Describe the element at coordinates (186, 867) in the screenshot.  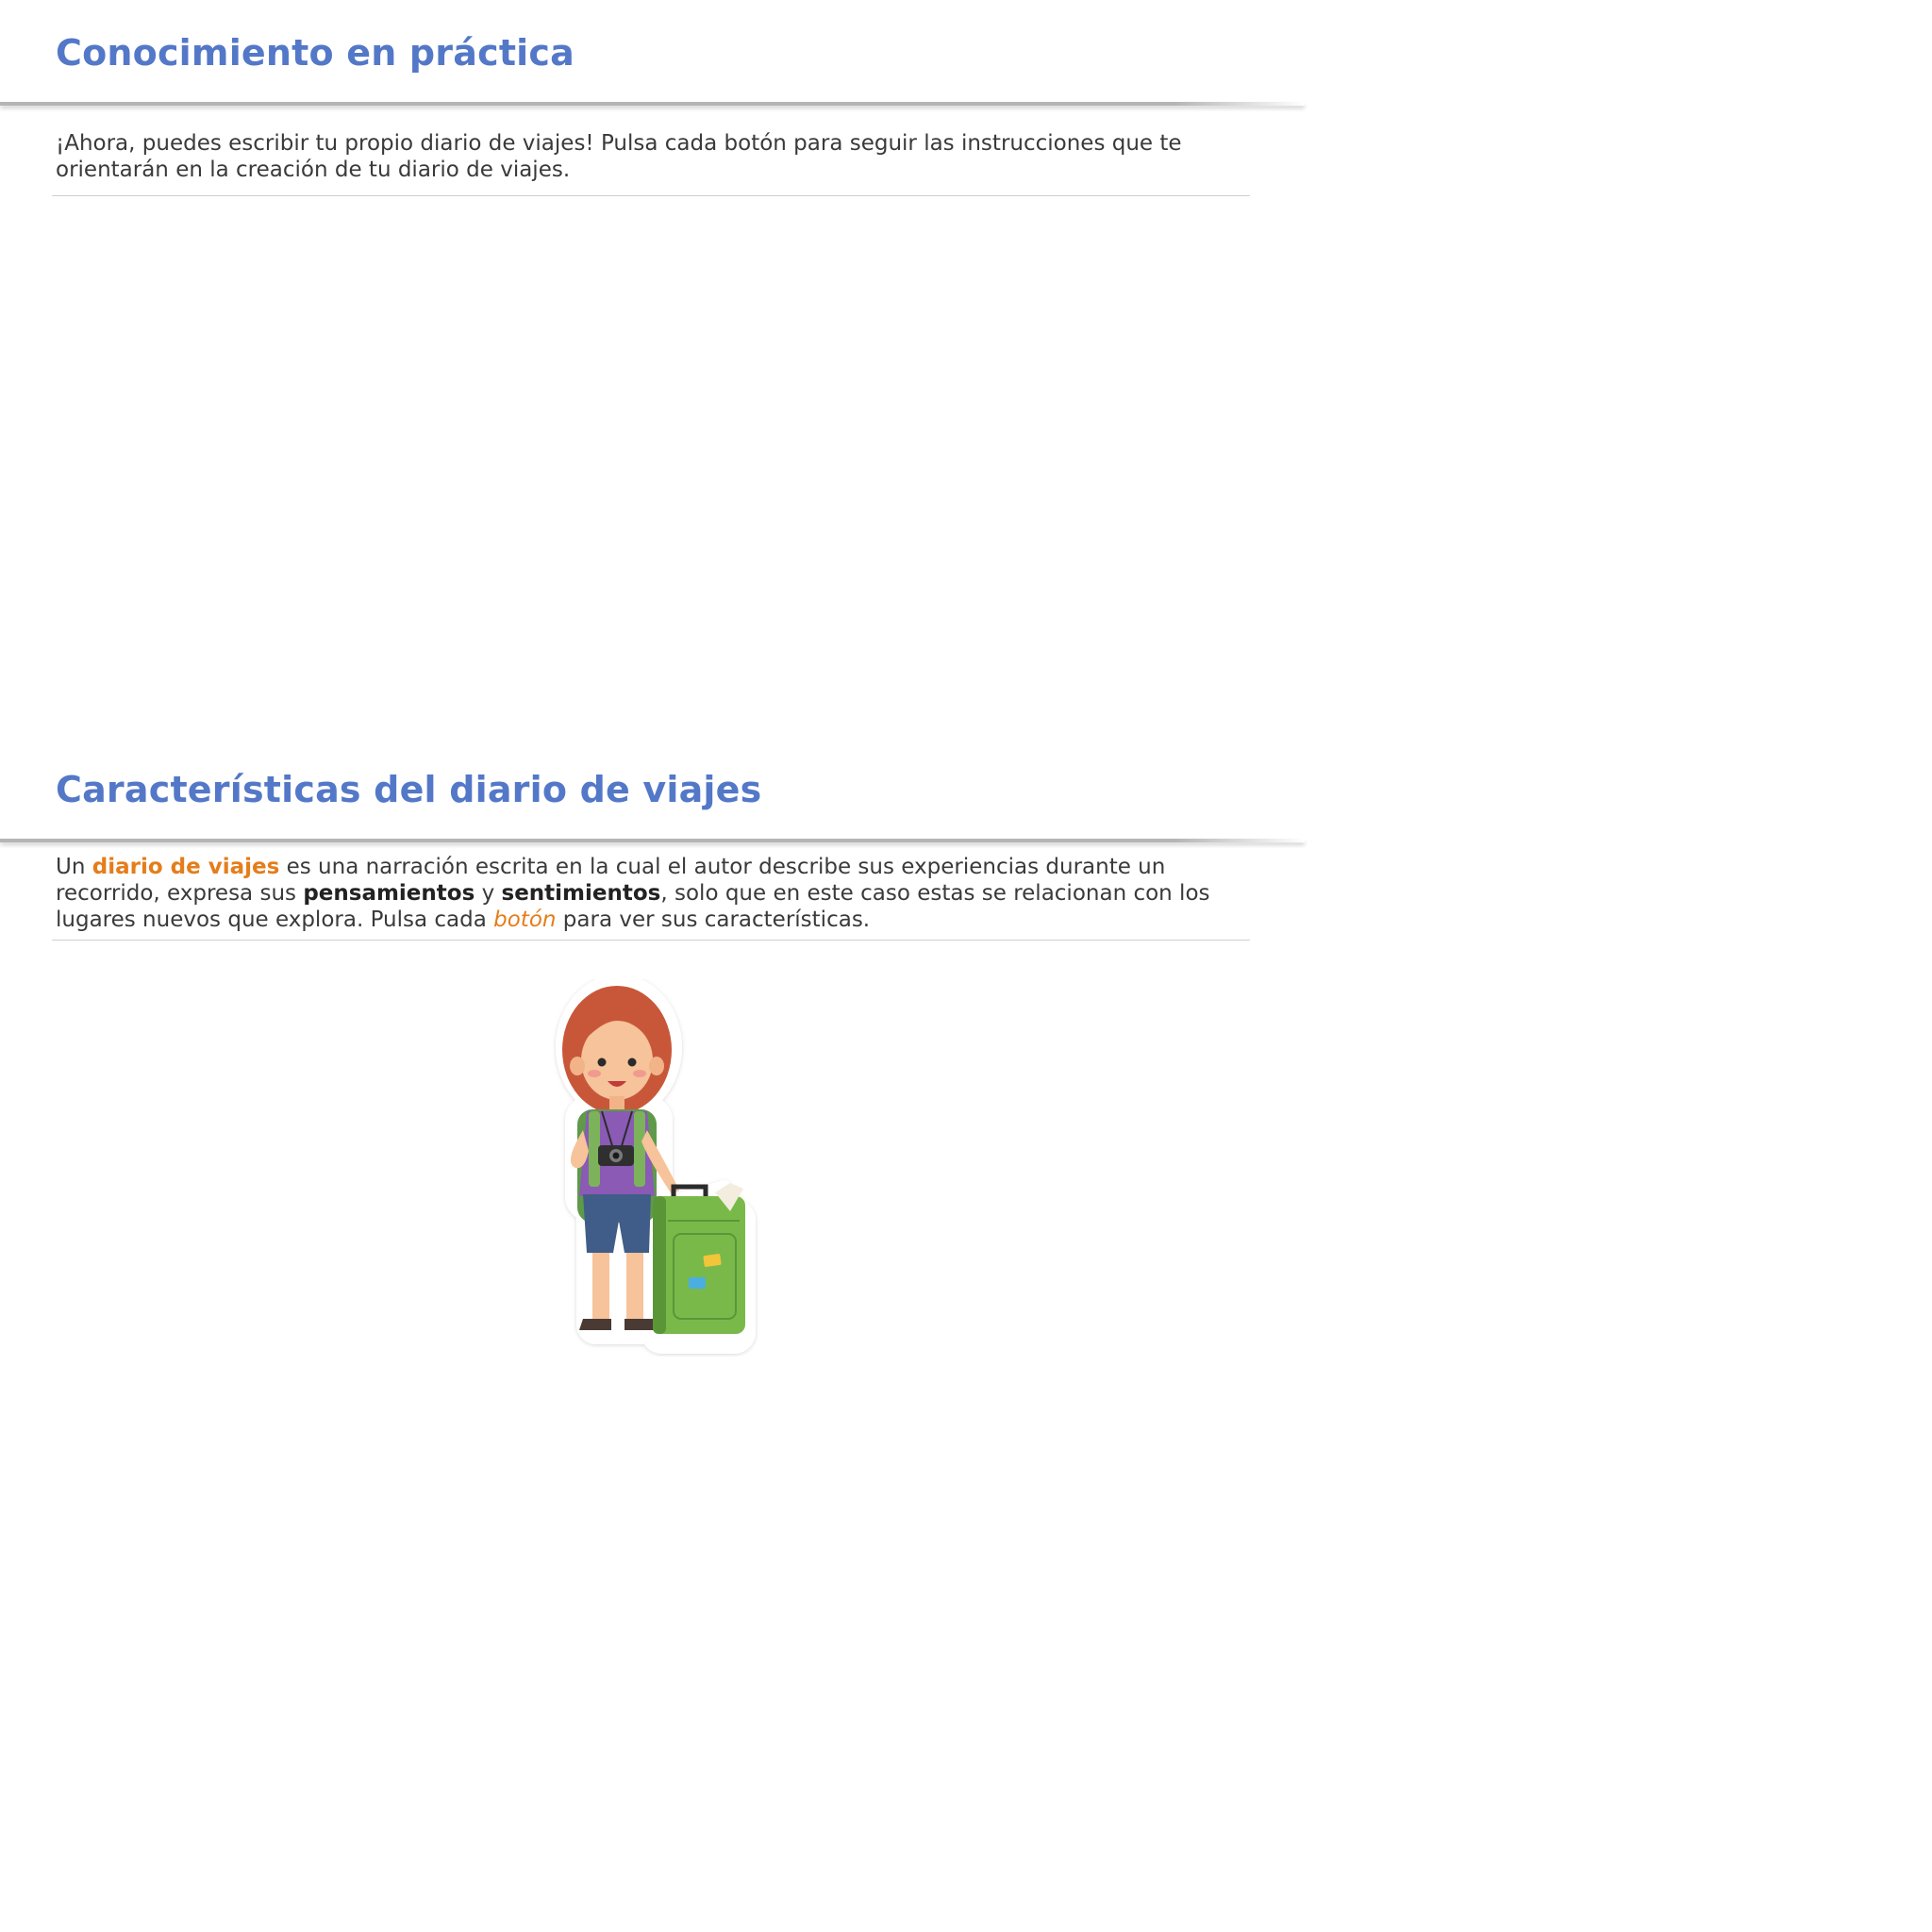
I see `highlight-term: diario de viajes` at that location.